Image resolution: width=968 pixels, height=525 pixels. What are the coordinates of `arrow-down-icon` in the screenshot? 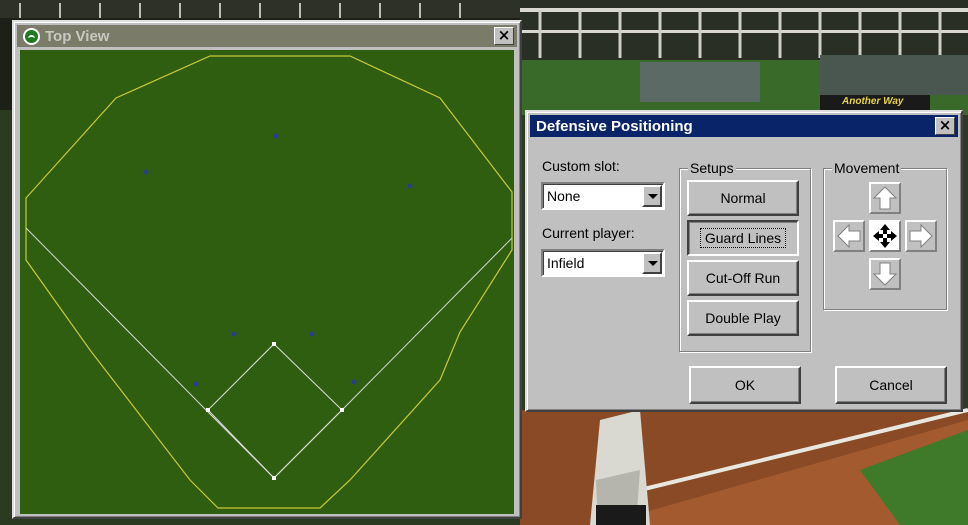 It's located at (885, 274).